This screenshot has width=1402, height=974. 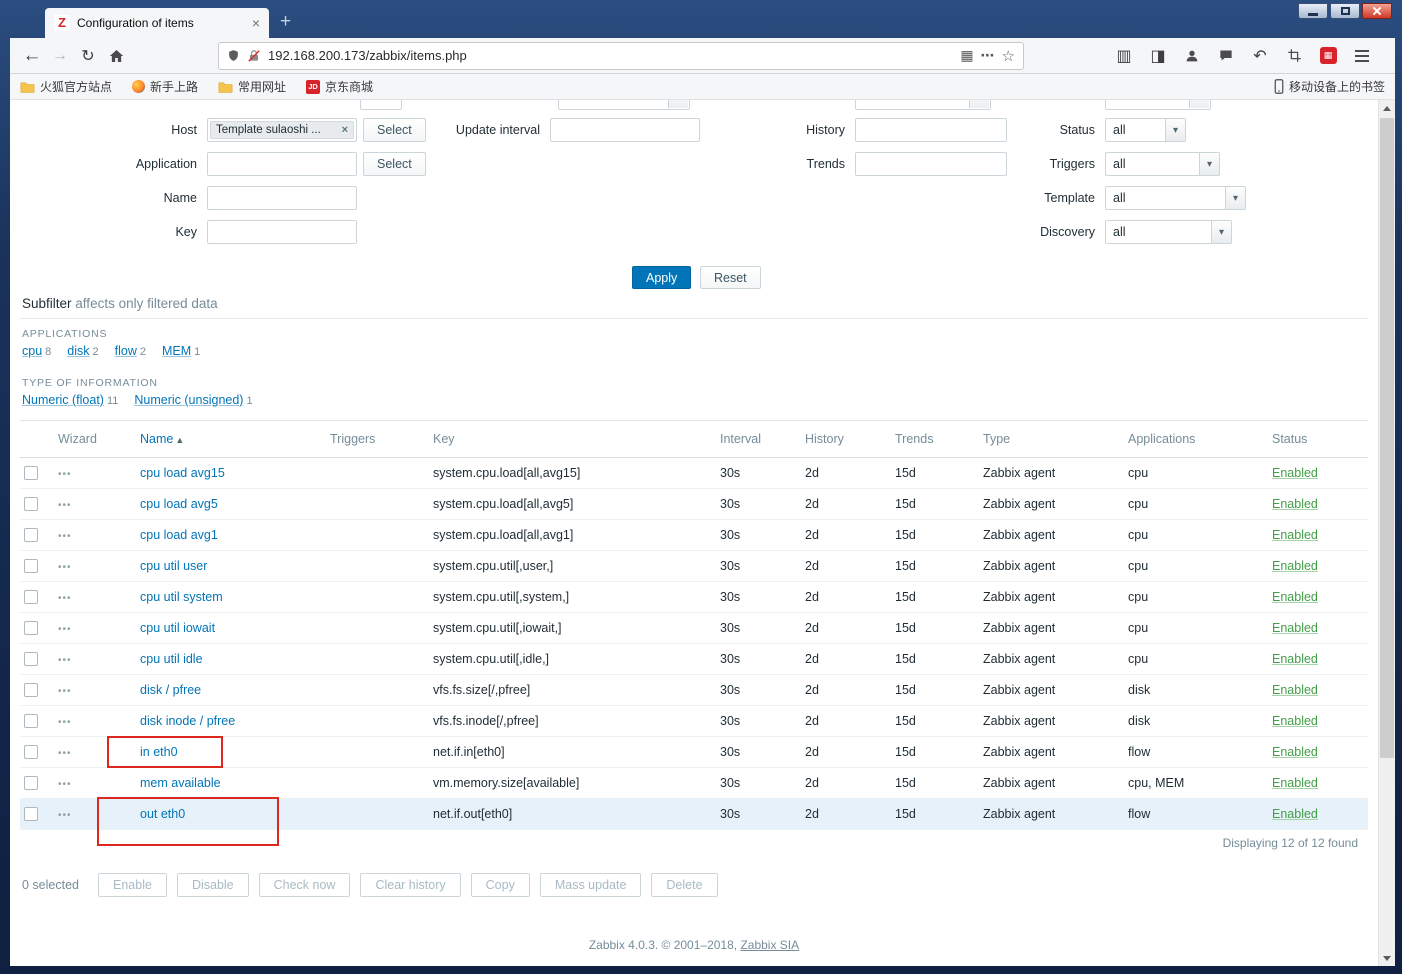 I want to click on delete-button: Delete, so click(x=684, y=885).